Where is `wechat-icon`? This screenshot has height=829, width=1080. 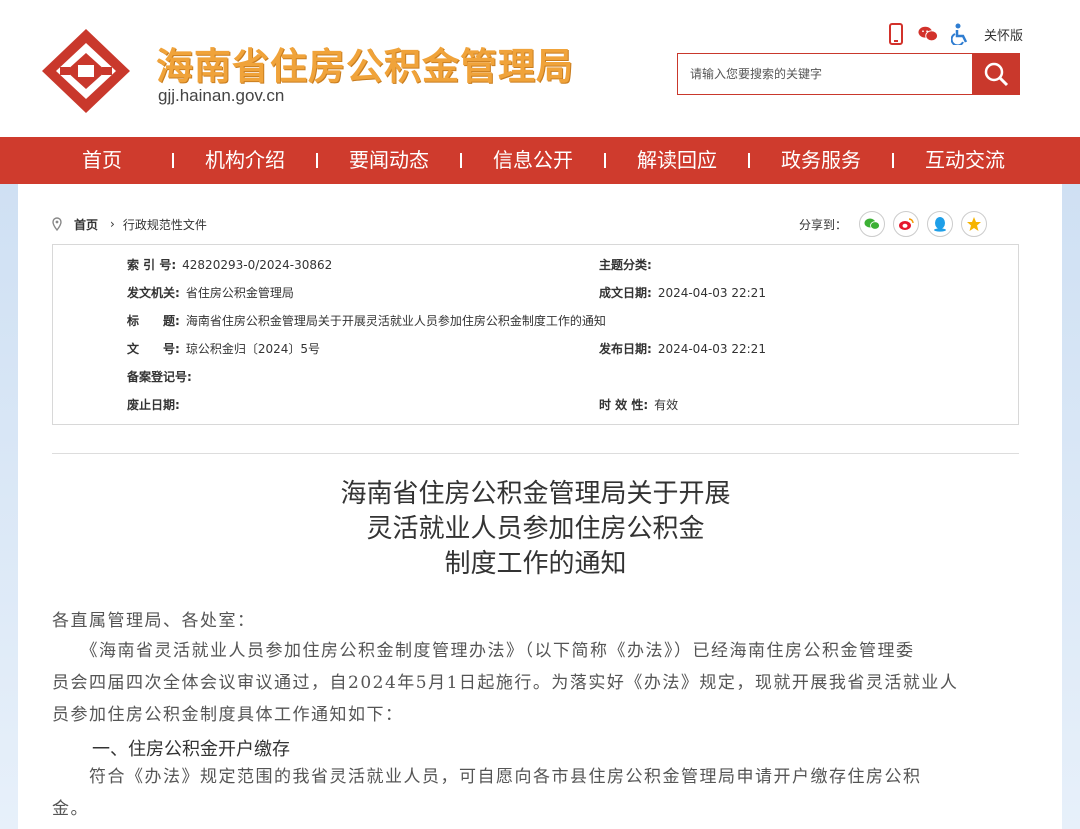
wechat-icon is located at coordinates (928, 34).